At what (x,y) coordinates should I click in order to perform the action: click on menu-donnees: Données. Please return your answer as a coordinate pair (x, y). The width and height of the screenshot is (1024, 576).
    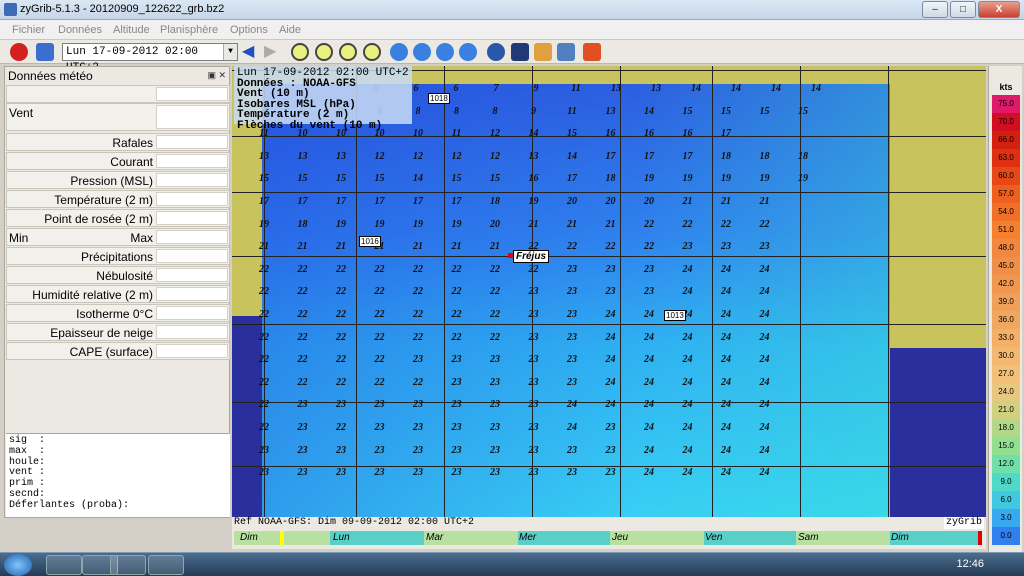
    Looking at the image, I should click on (80, 30).